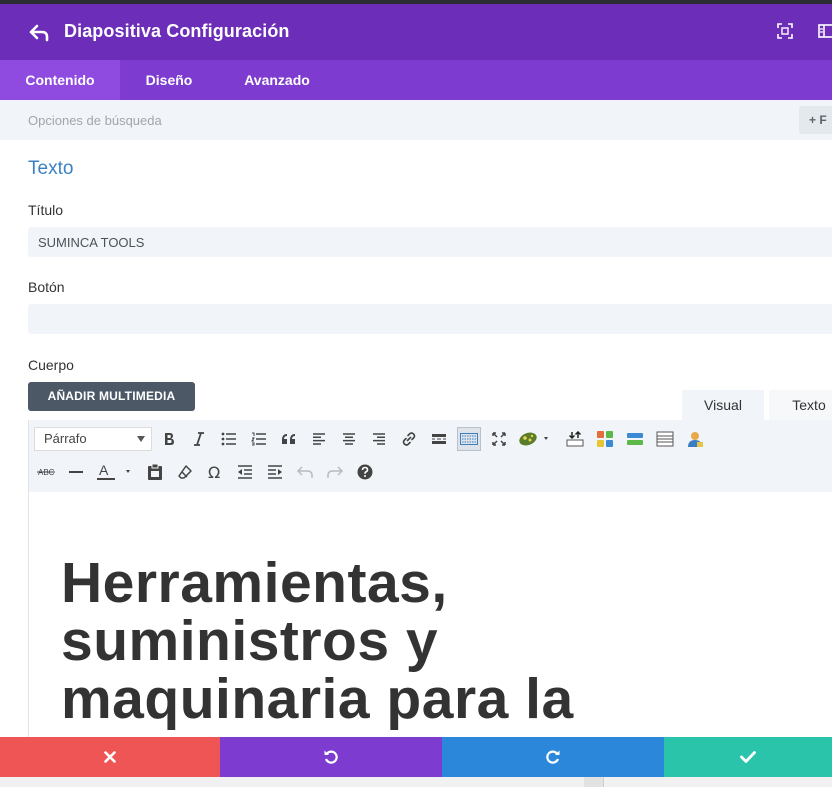 Image resolution: width=832 pixels, height=787 pixels. Describe the element at coordinates (416, 120) in the screenshot. I see `search-options-bar: Opciones de búsqueda + F` at that location.